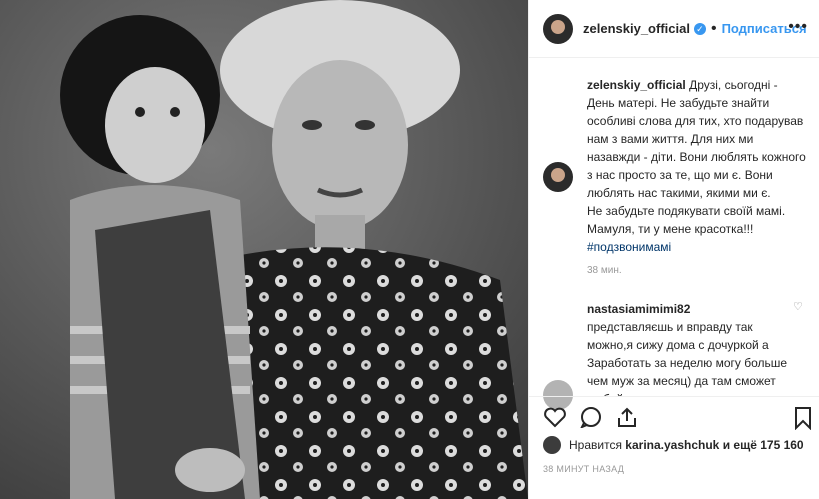 Image resolution: width=819 pixels, height=499 pixels. What do you see at coordinates (636, 28) in the screenshot?
I see `author-username: zelenskiy_official` at bounding box center [636, 28].